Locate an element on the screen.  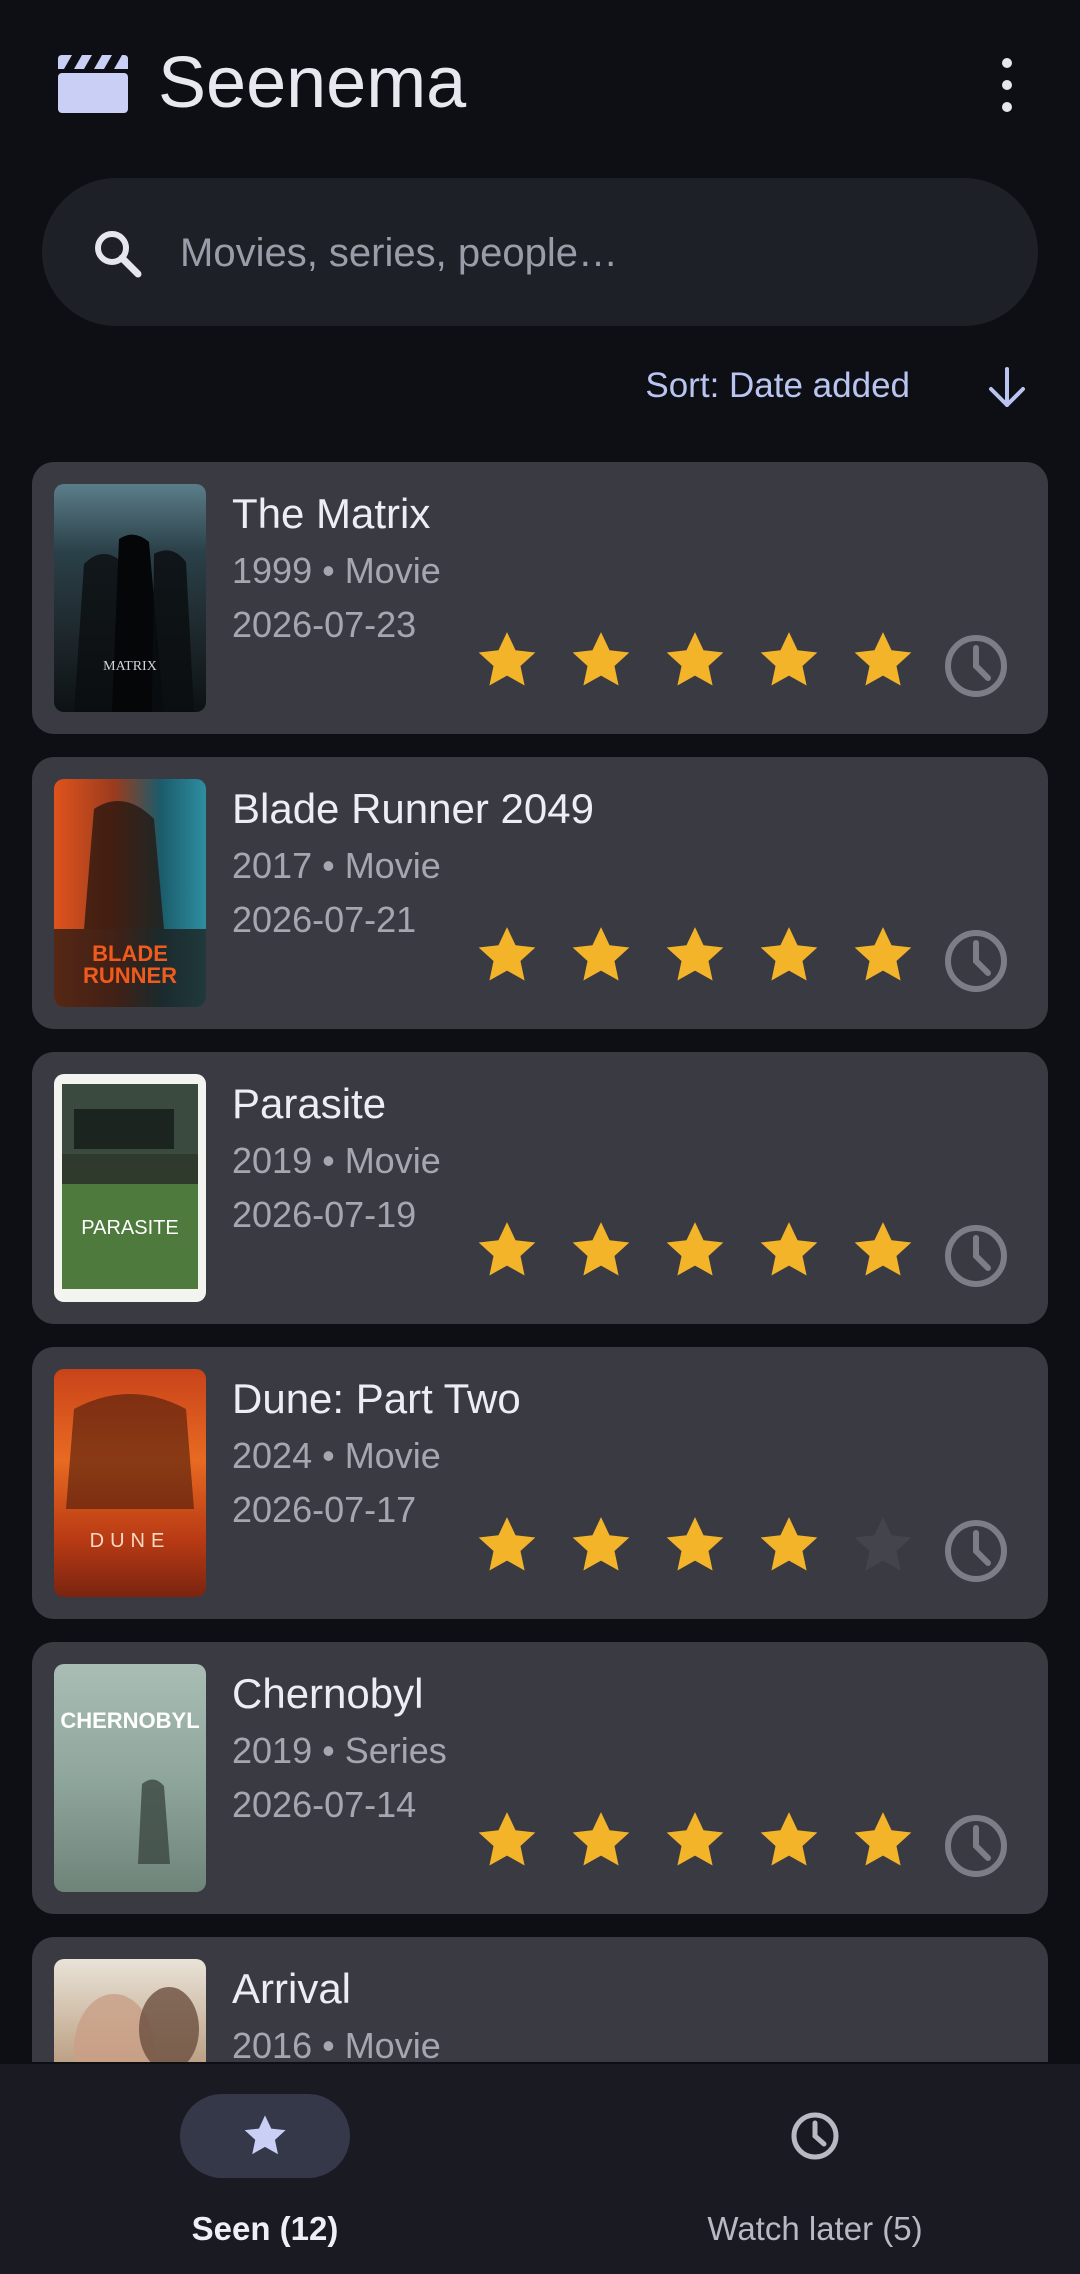
list-item: Arrival 2016 • Movie is located at coordinates (540, 1999).